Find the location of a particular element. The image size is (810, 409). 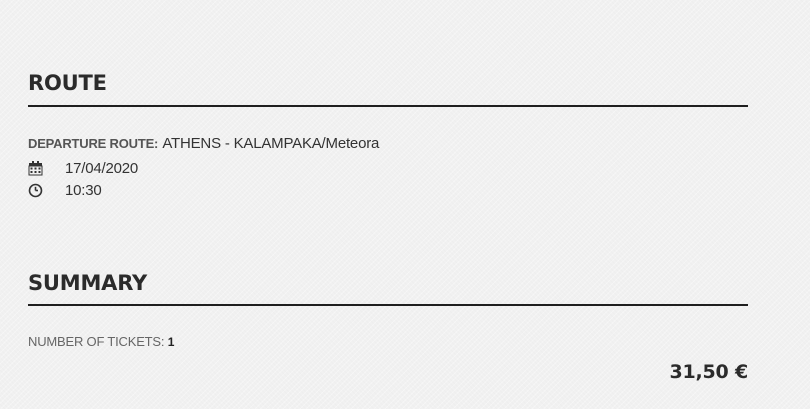

summary-divider is located at coordinates (388, 305).